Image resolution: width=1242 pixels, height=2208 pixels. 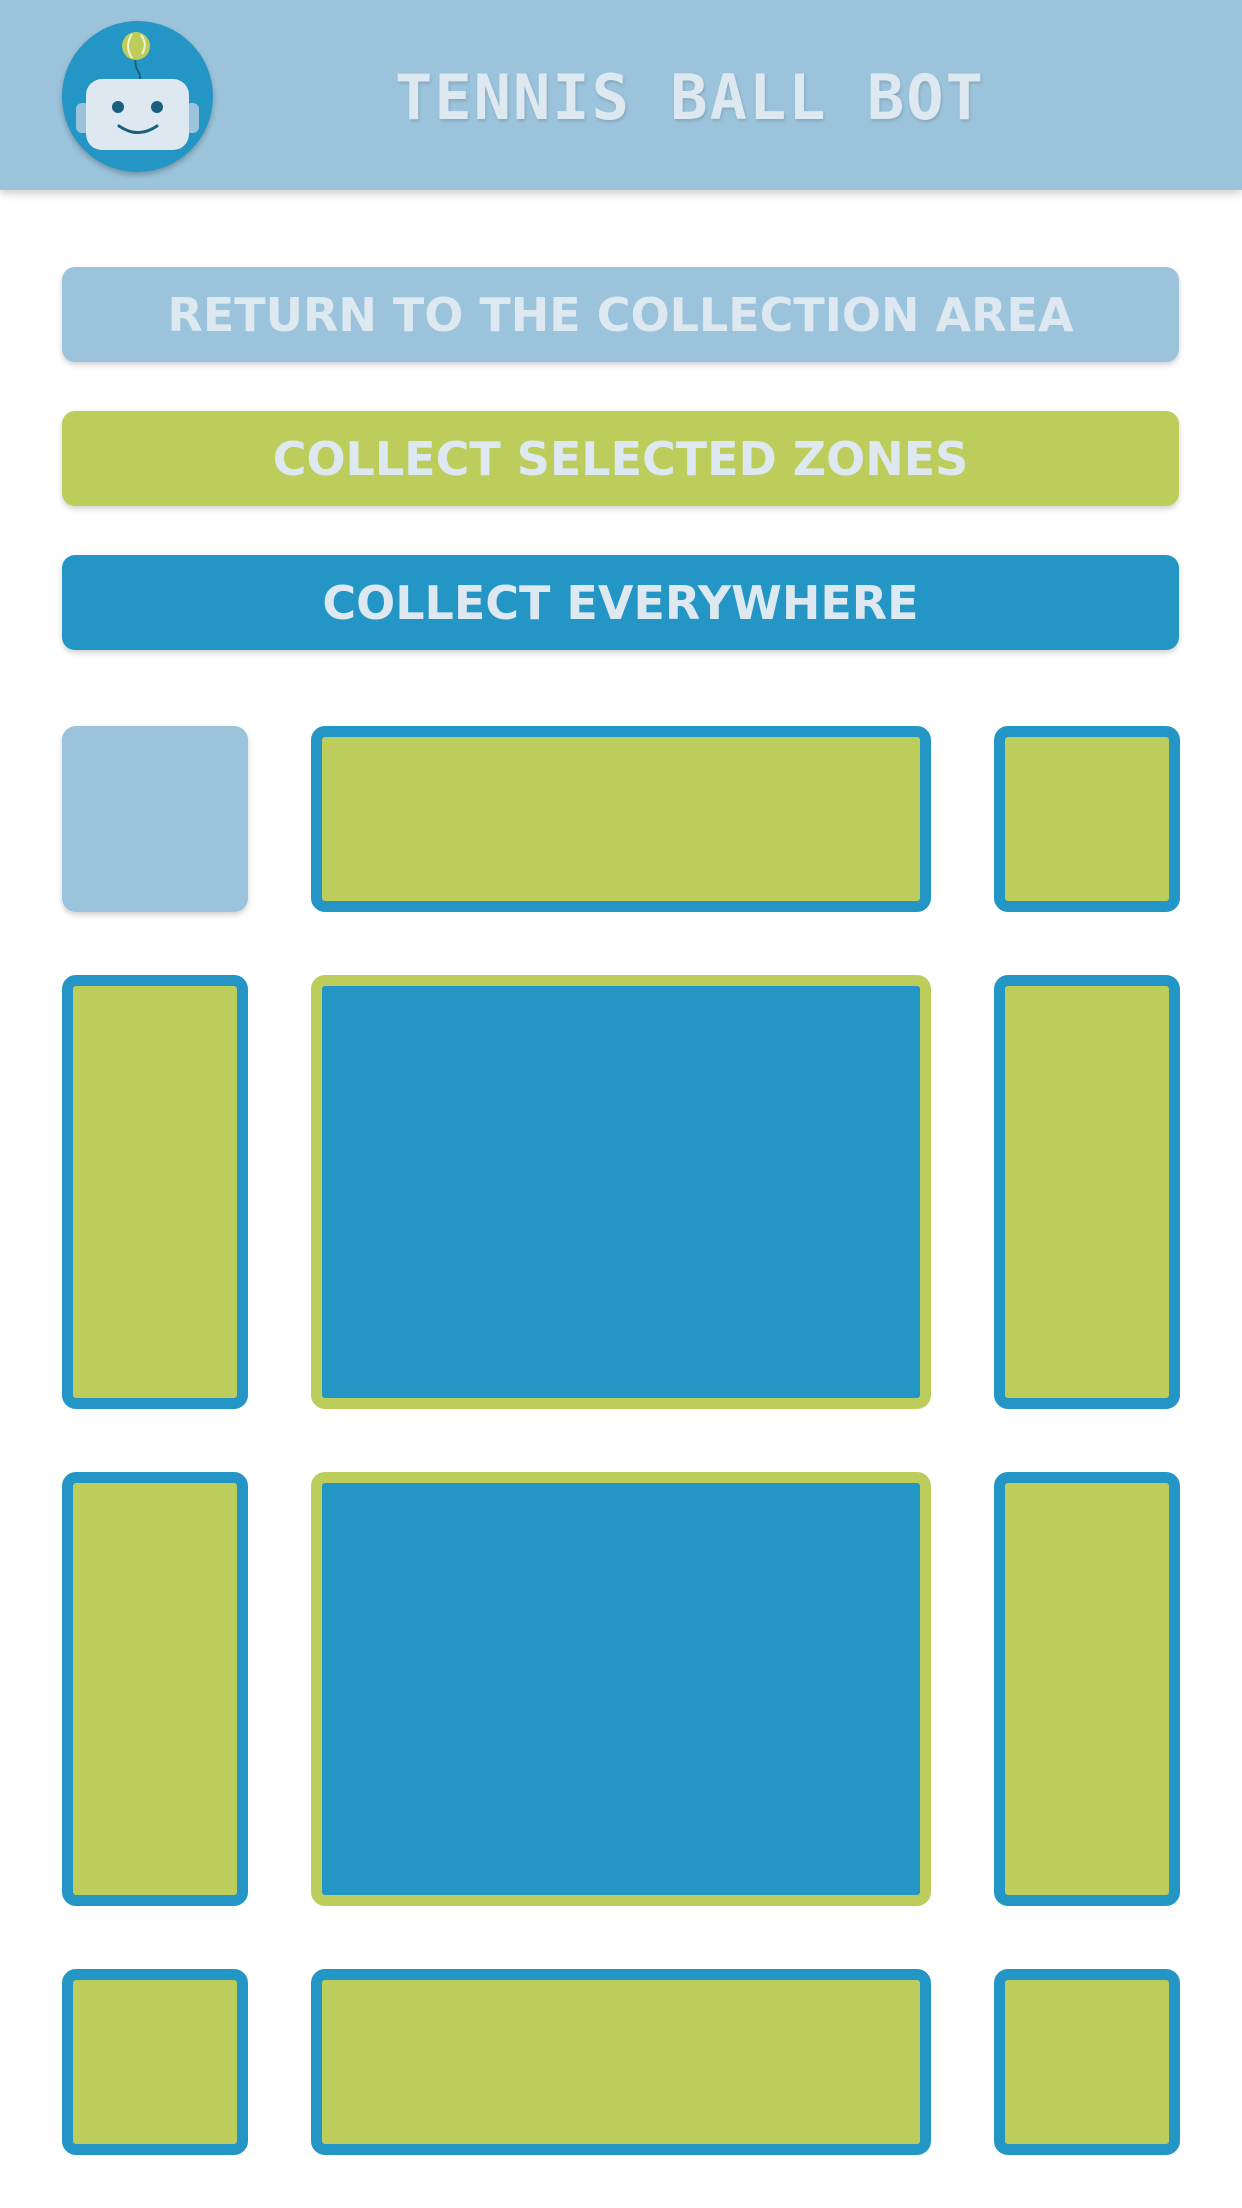 I want to click on zone-r2c2-court-half, so click(x=621, y=1192).